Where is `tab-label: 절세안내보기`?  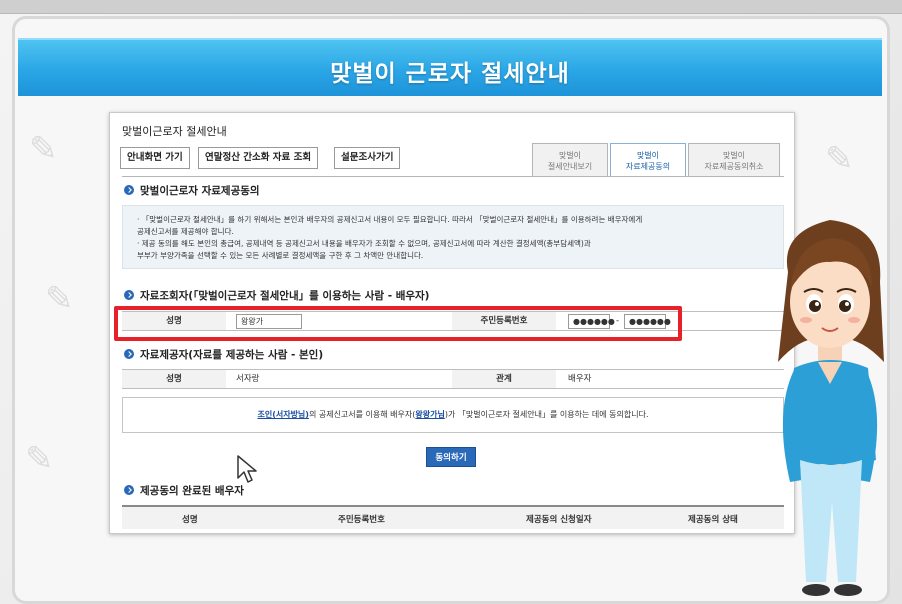 tab-label: 절세안내보기 is located at coordinates (570, 166).